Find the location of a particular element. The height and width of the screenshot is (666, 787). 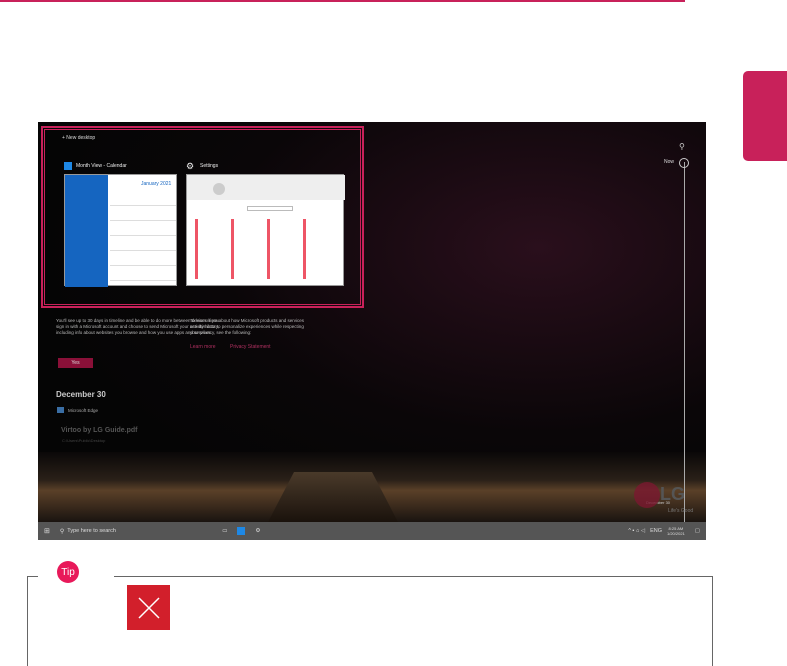

activity-title: Virtoo by LG Guide.pdf is located at coordinates (99, 430).